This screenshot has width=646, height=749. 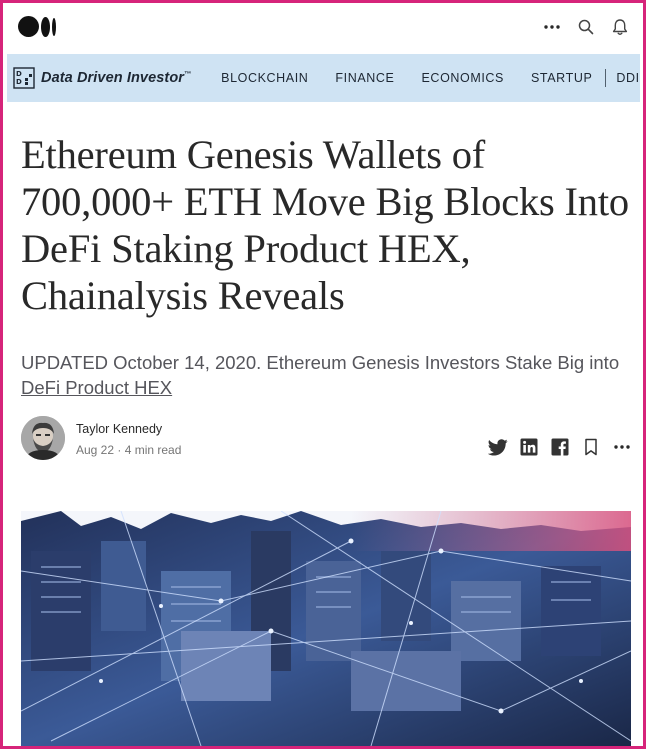 I want to click on nav-link-startup: STARTUP, so click(x=561, y=78).